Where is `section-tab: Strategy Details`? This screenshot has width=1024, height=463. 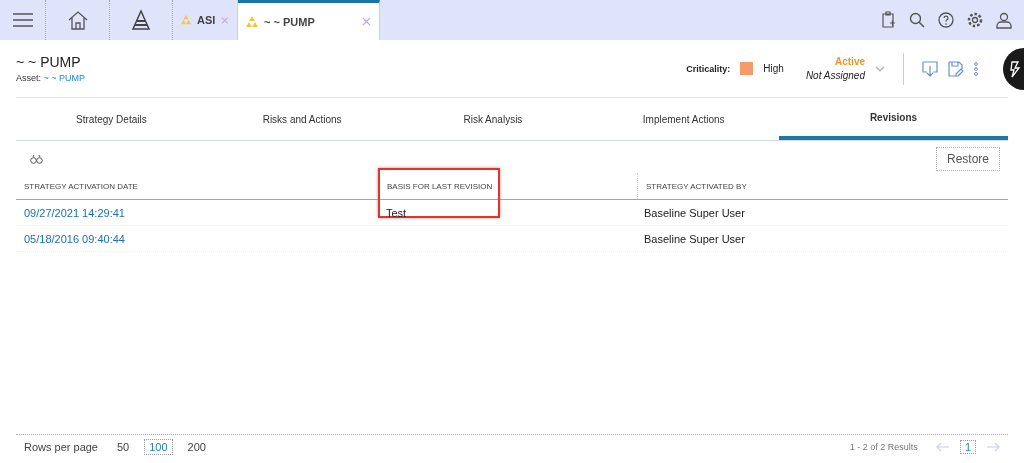
section-tab: Strategy Details is located at coordinates (111, 119).